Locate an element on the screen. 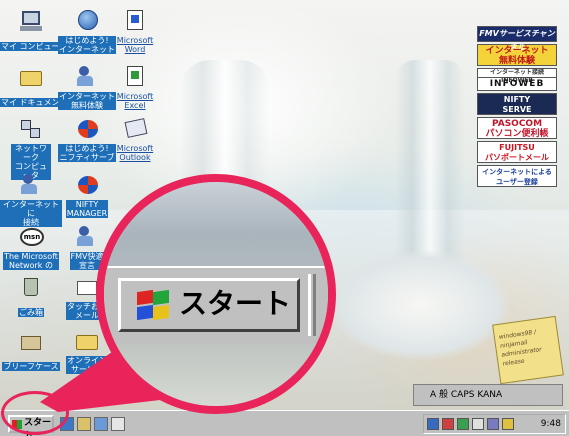 This screenshot has height=436, width=569. desktop-icon-msn: msn The Microsoft Network の is located at coordinates (31, 249).